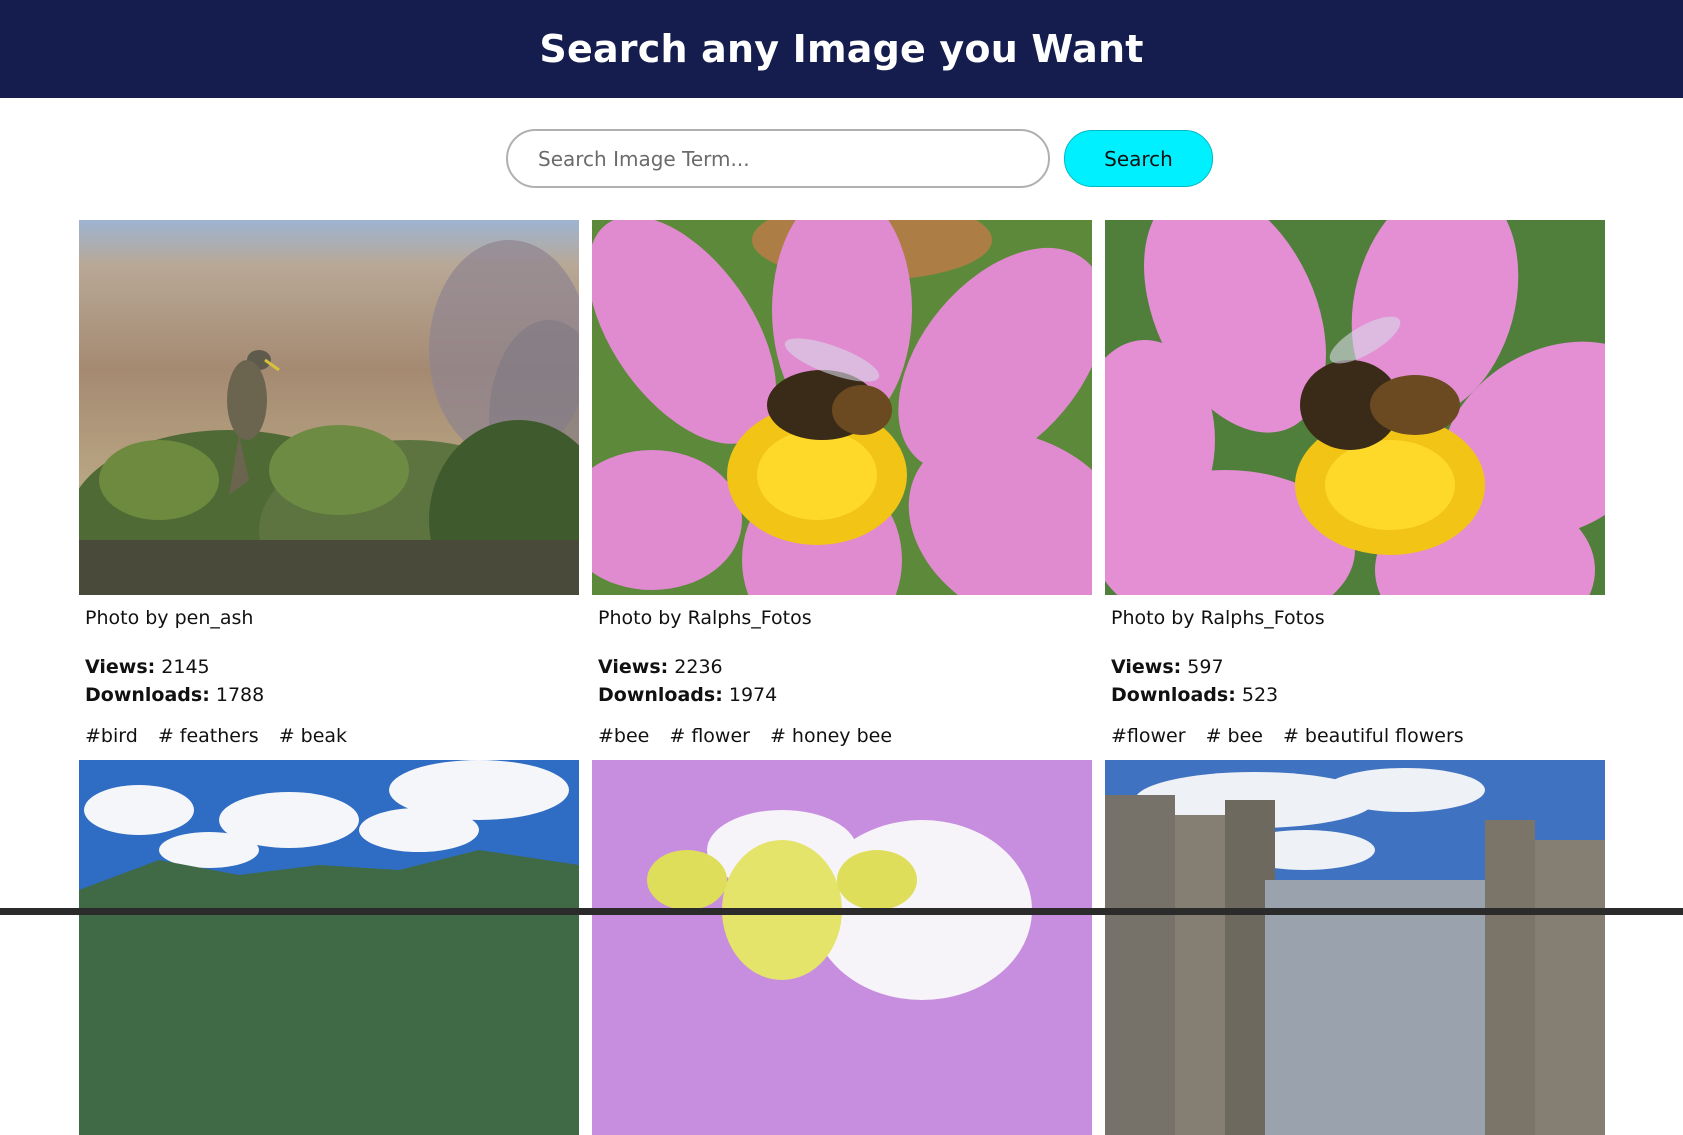  I want to click on tag: # beak, so click(313, 736).